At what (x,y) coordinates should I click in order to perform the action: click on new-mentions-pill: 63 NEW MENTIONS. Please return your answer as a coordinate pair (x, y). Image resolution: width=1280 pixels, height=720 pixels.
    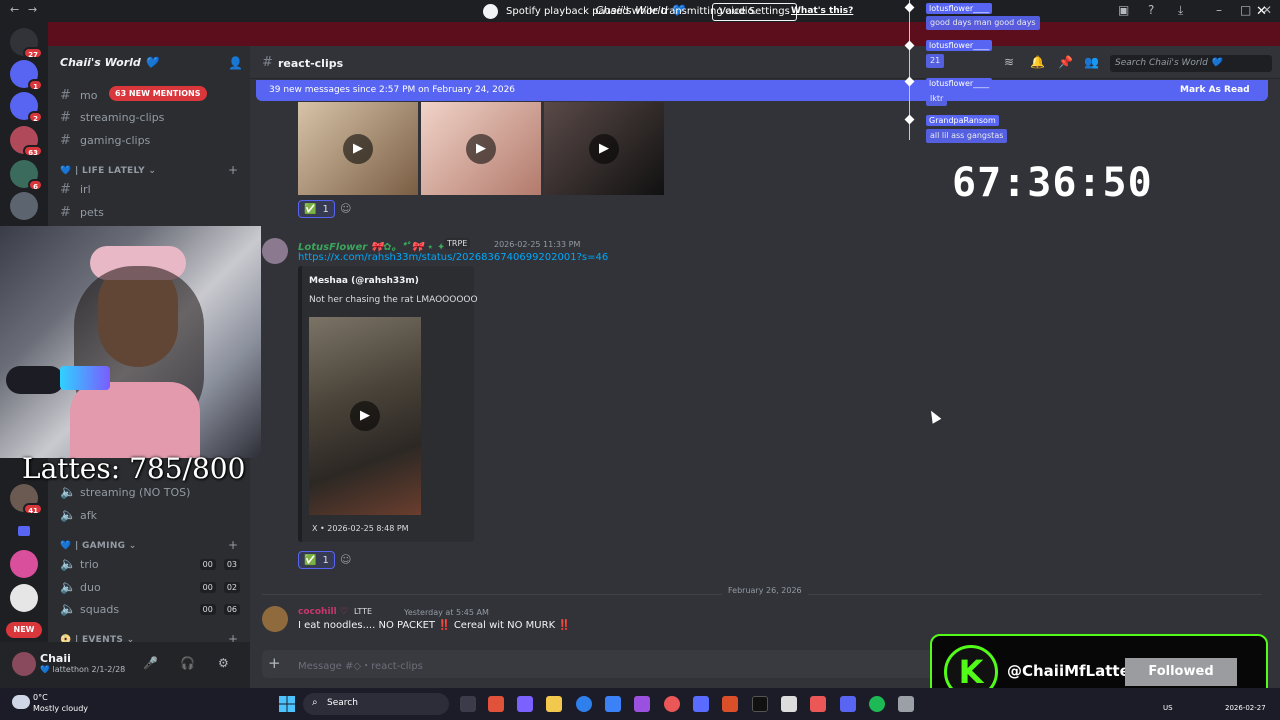
    Looking at the image, I should click on (158, 93).